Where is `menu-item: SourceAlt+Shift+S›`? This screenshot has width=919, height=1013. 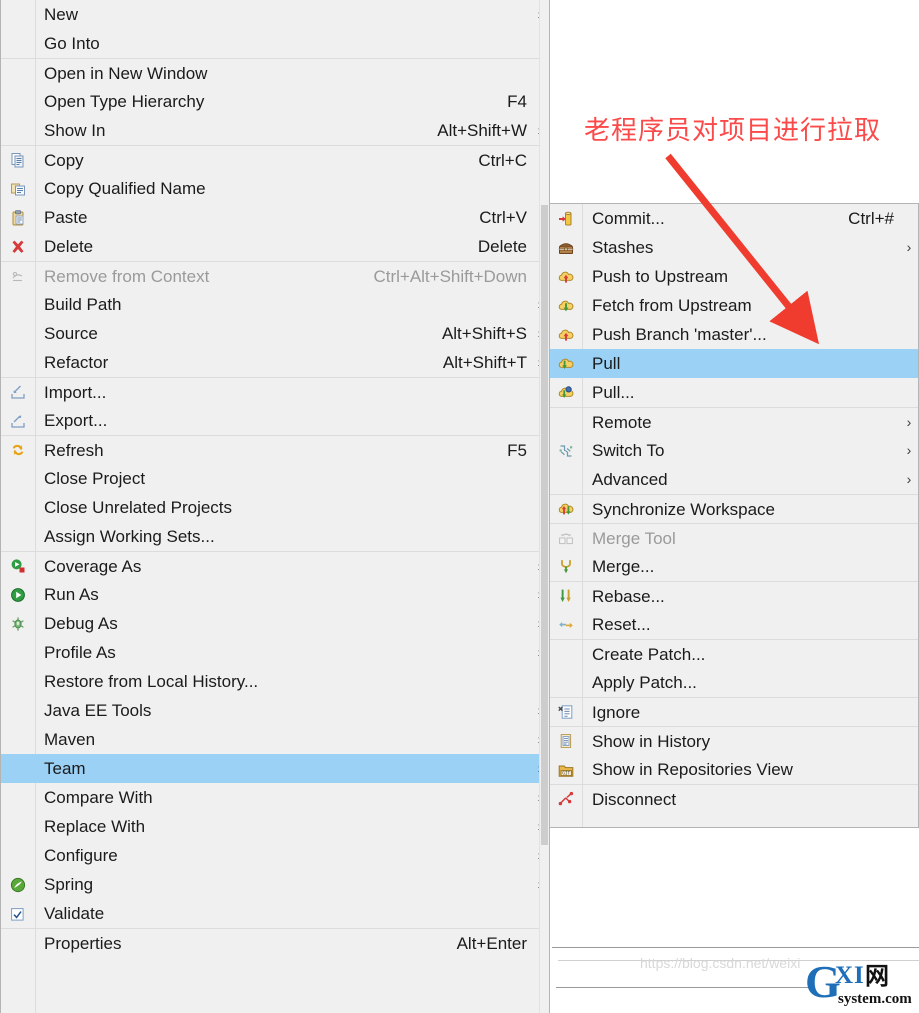 menu-item: SourceAlt+Shift+S› is located at coordinates (275, 333).